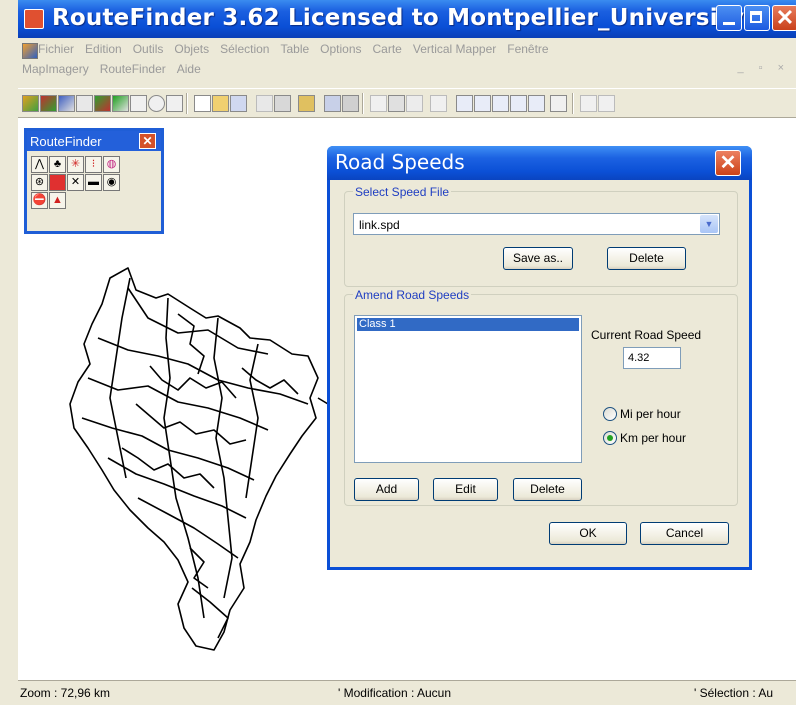 The height and width of the screenshot is (705, 796). Describe the element at coordinates (39, 182) in the screenshot. I see `speed-icon: ⊛` at that location.